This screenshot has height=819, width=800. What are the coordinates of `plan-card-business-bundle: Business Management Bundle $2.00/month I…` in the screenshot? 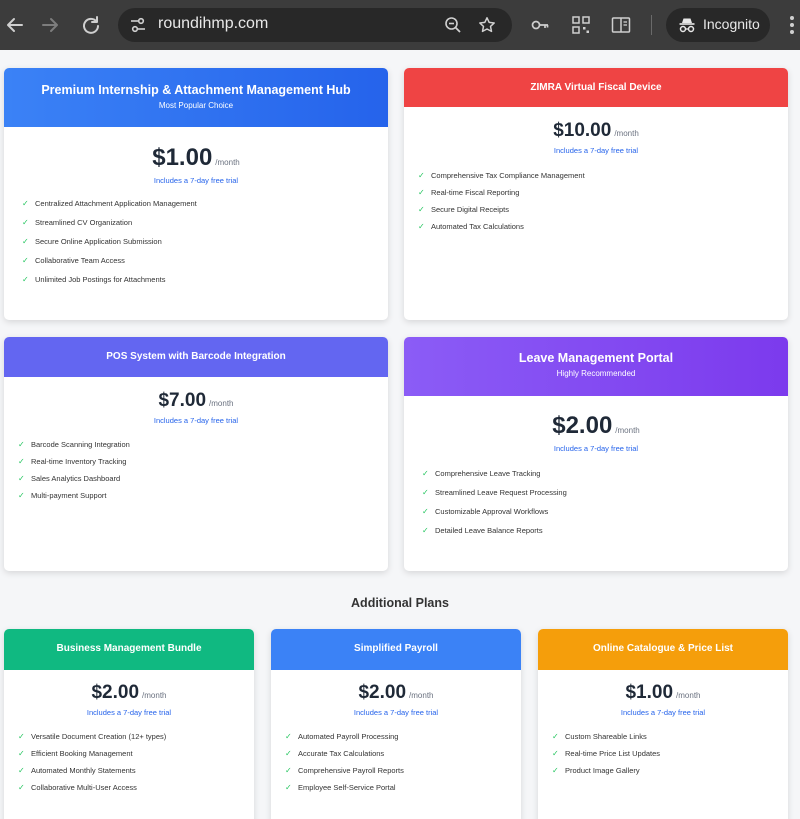 It's located at (129, 724).